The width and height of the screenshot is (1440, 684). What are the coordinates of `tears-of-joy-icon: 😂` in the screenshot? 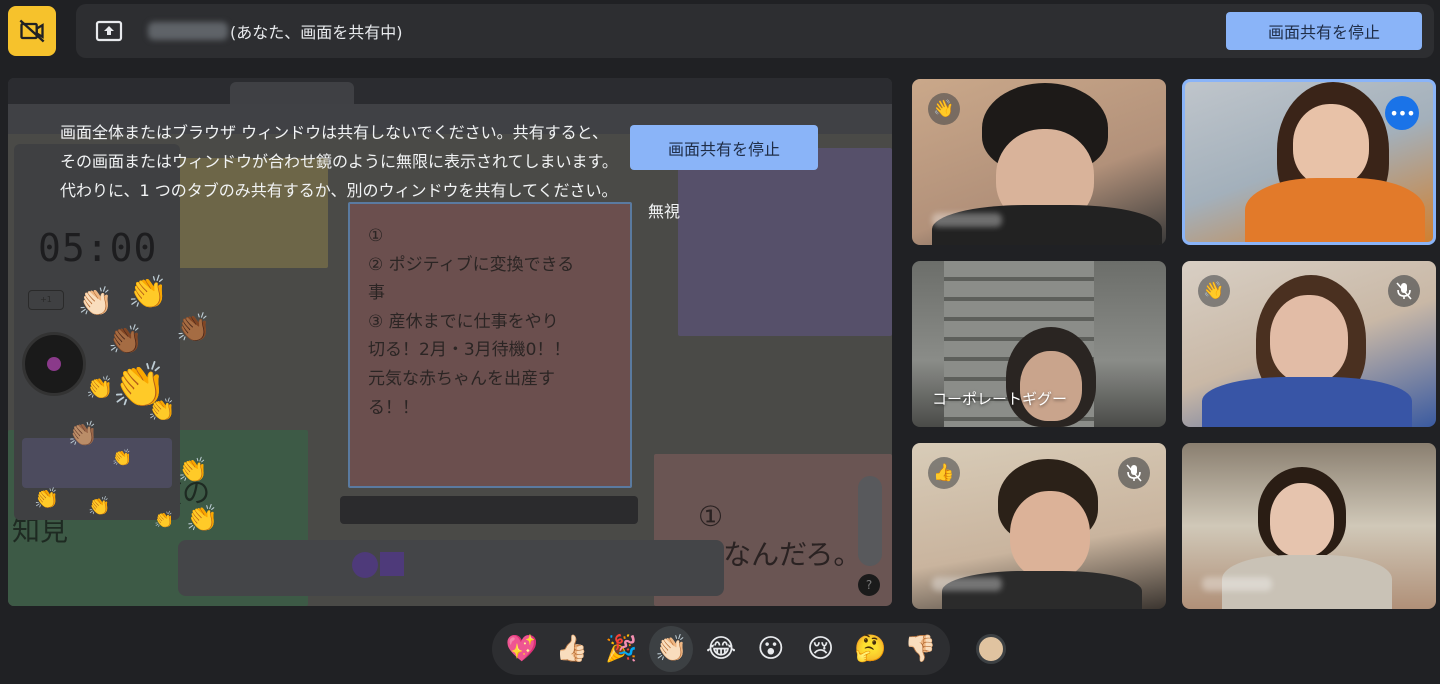 It's located at (721, 649).